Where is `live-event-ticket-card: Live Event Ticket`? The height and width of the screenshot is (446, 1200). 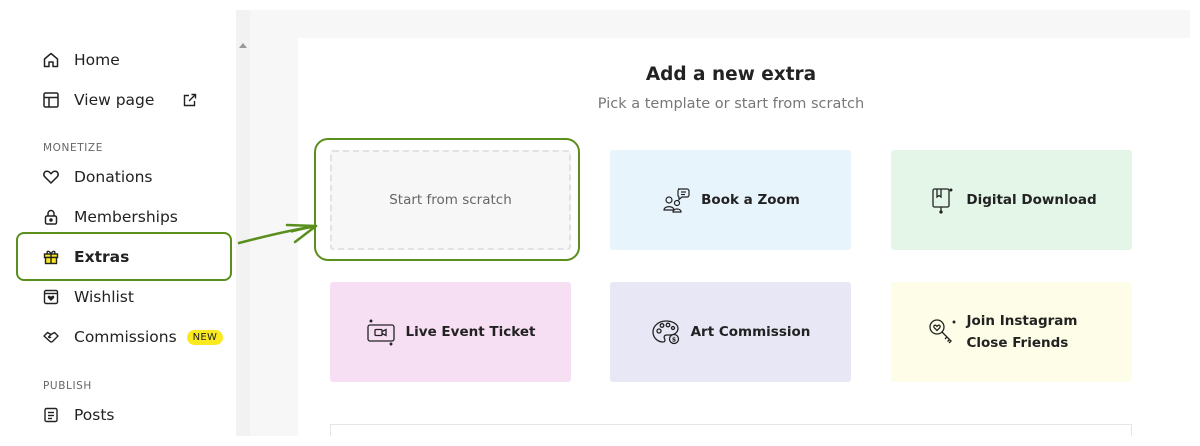 live-event-ticket-card: Live Event Ticket is located at coordinates (450, 332).